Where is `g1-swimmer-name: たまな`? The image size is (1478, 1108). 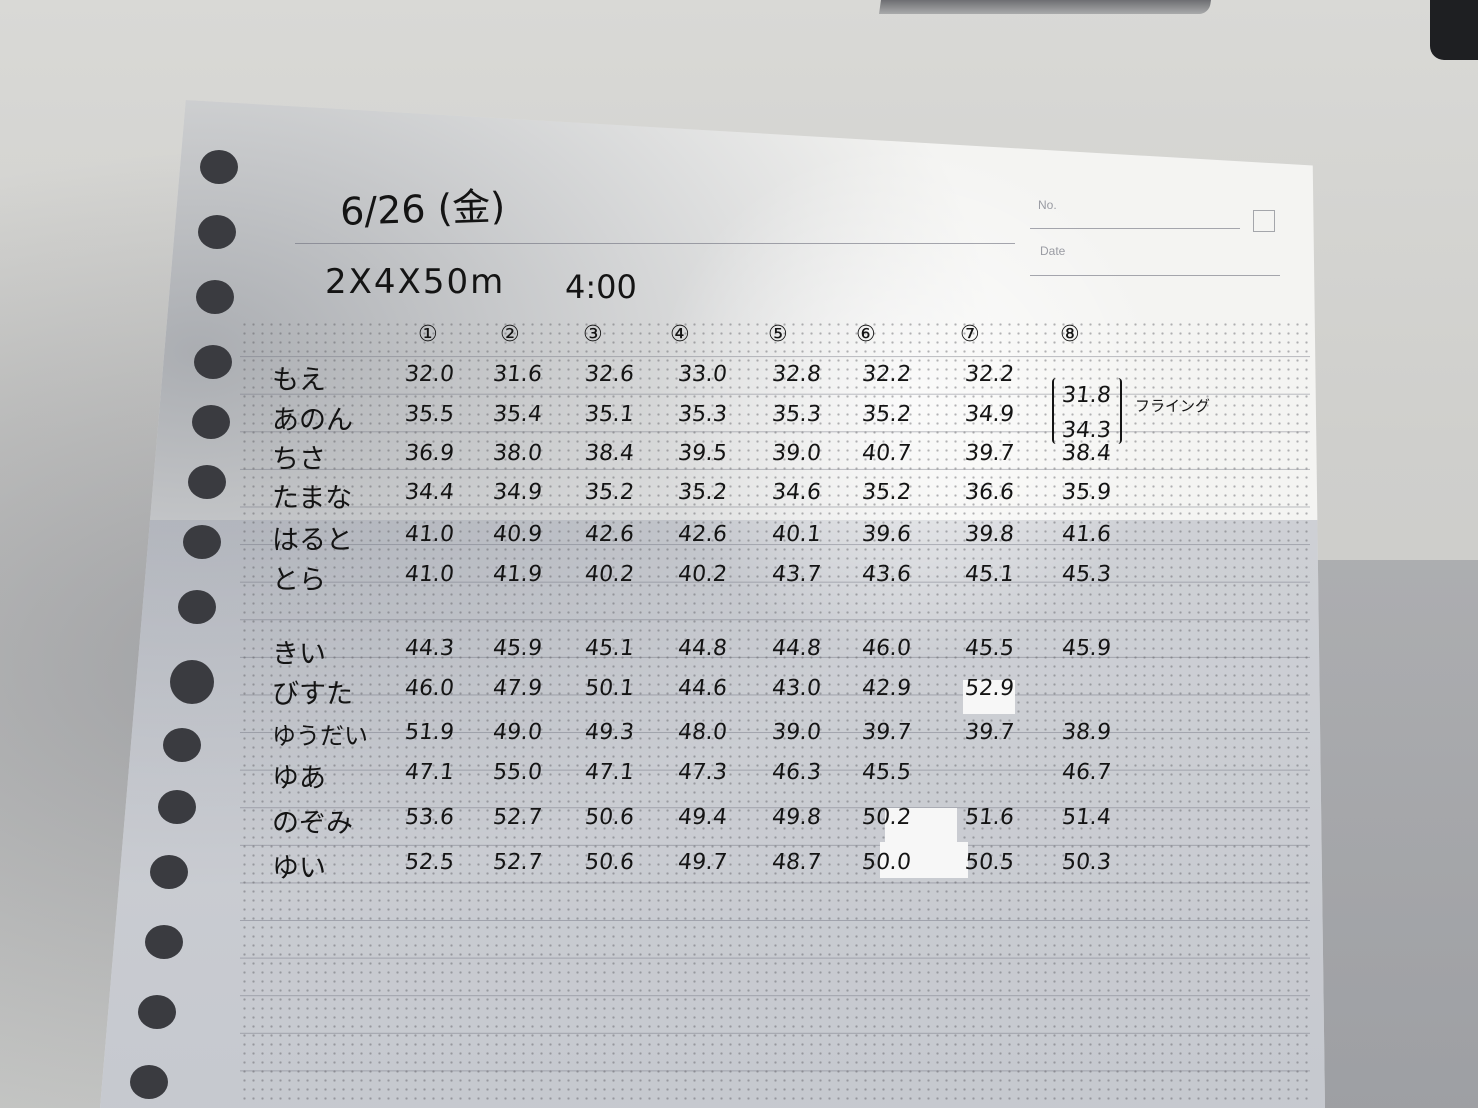 g1-swimmer-name: たまな is located at coordinates (312, 498).